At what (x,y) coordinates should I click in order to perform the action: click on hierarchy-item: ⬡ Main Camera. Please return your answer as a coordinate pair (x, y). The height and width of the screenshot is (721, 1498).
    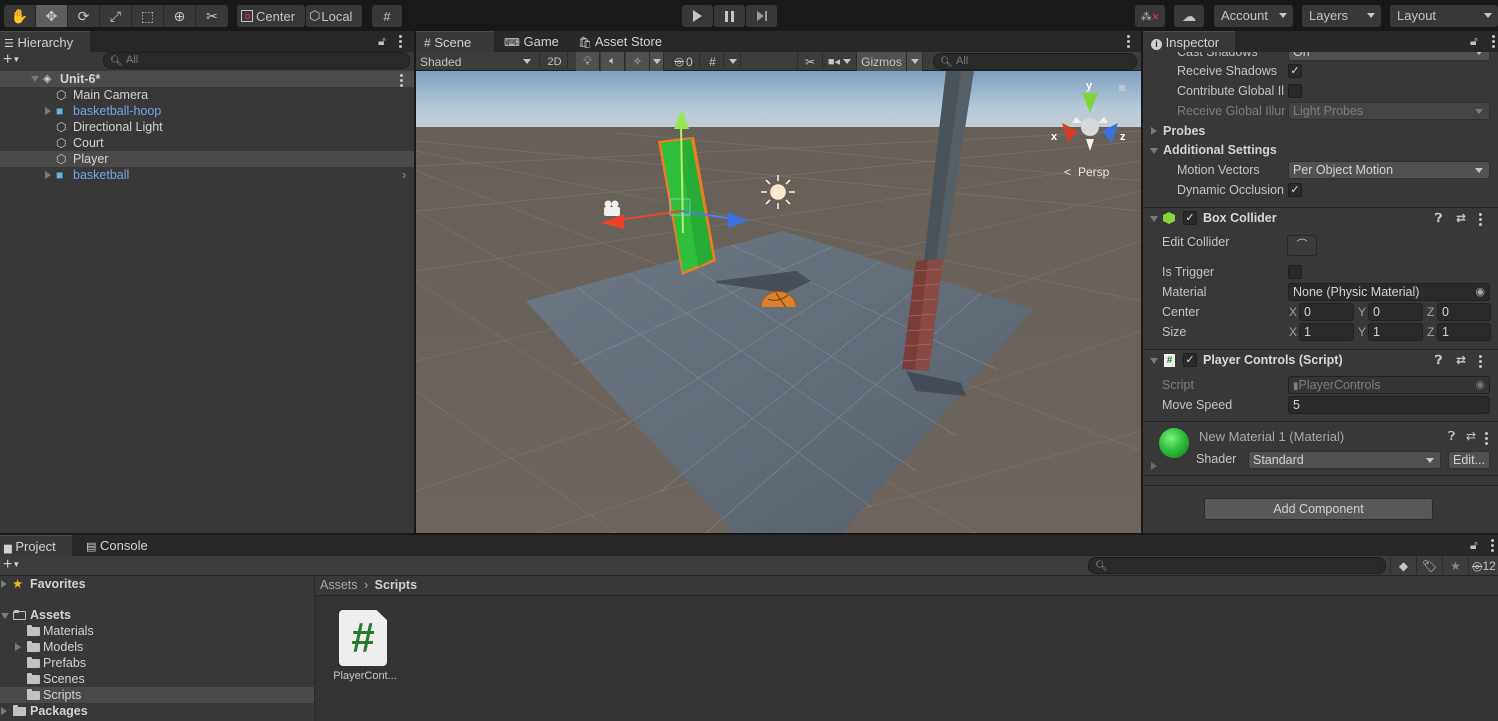
    Looking at the image, I should click on (207, 95).